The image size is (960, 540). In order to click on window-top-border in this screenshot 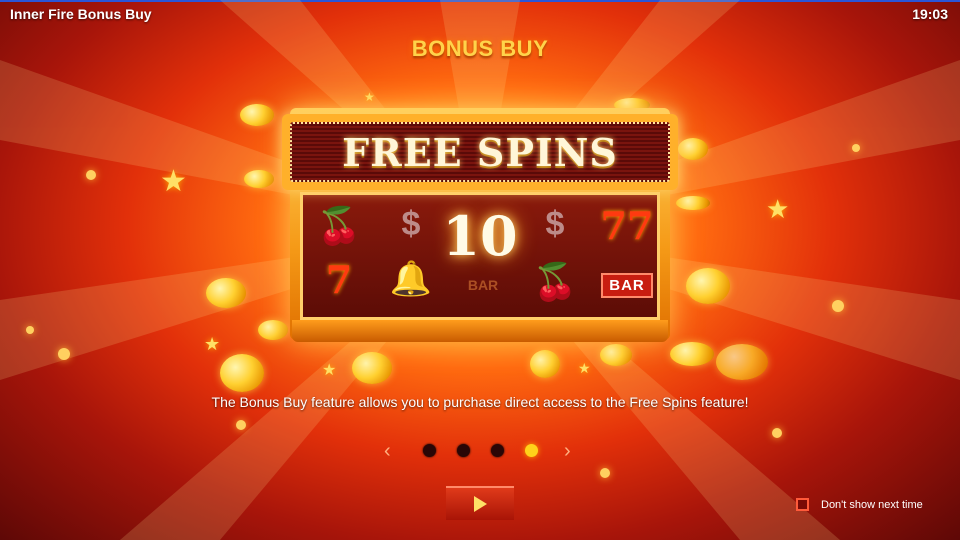, I will do `click(480, 1)`.